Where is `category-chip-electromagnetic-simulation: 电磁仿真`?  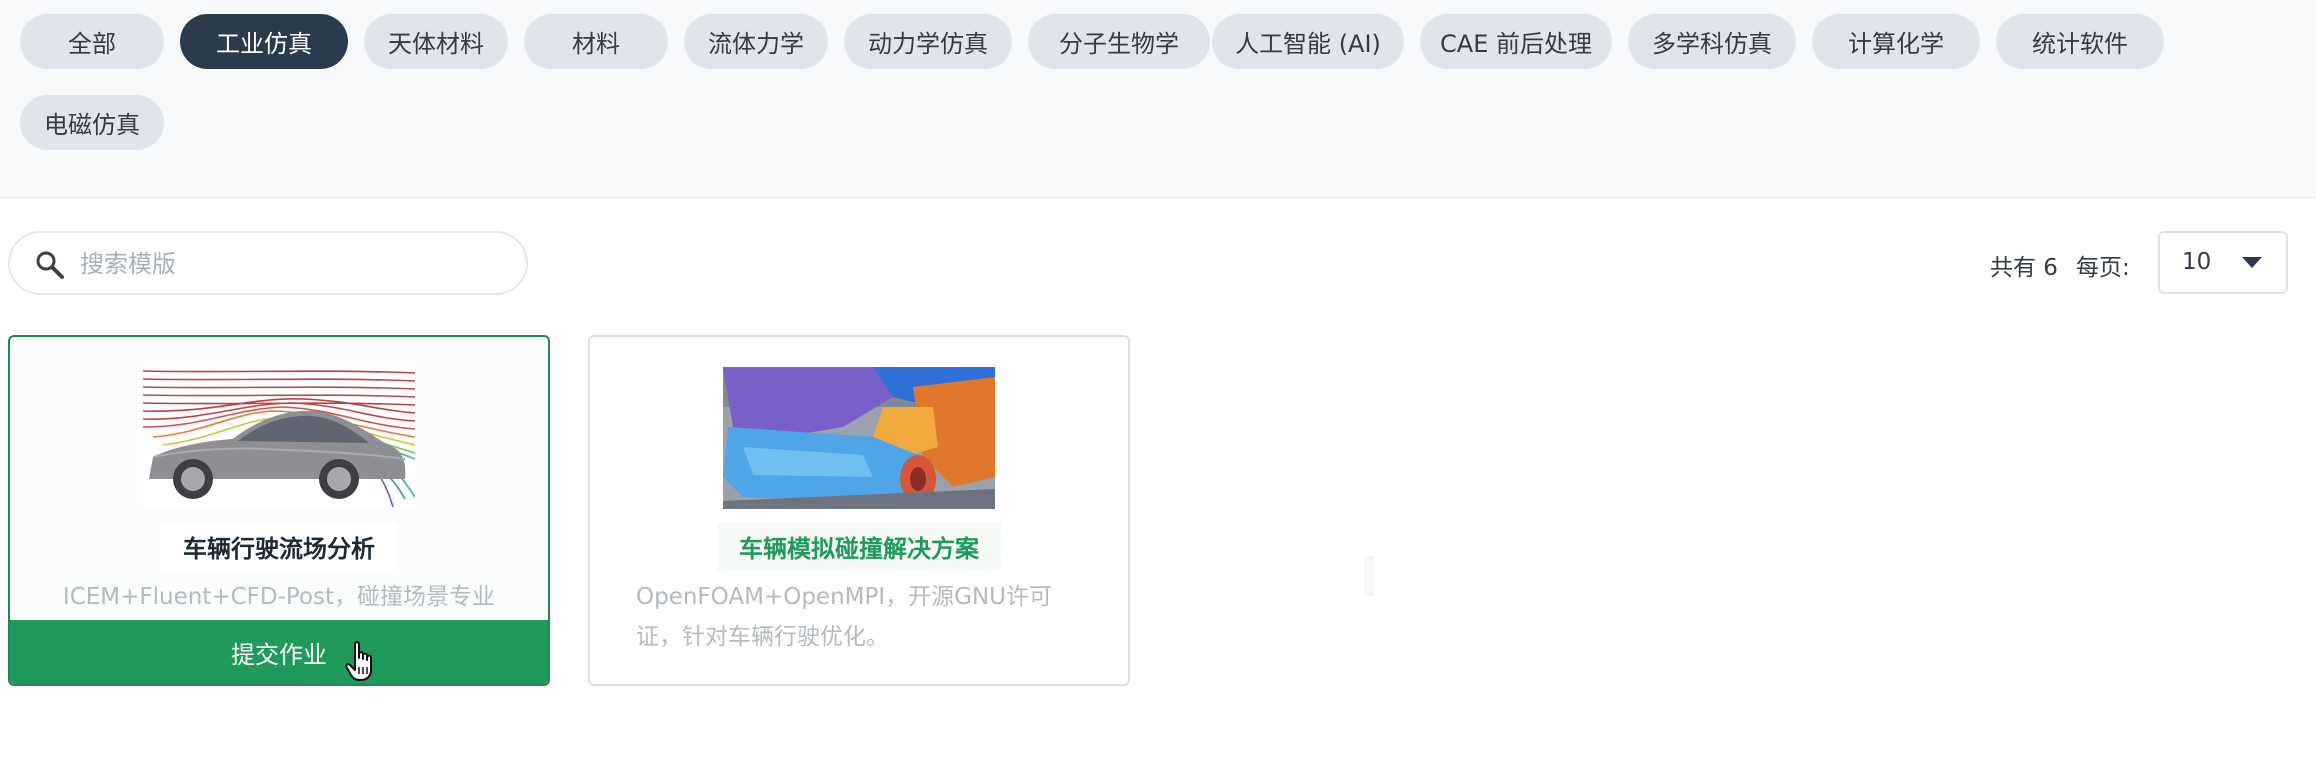 category-chip-electromagnetic-simulation: 电磁仿真 is located at coordinates (92, 122).